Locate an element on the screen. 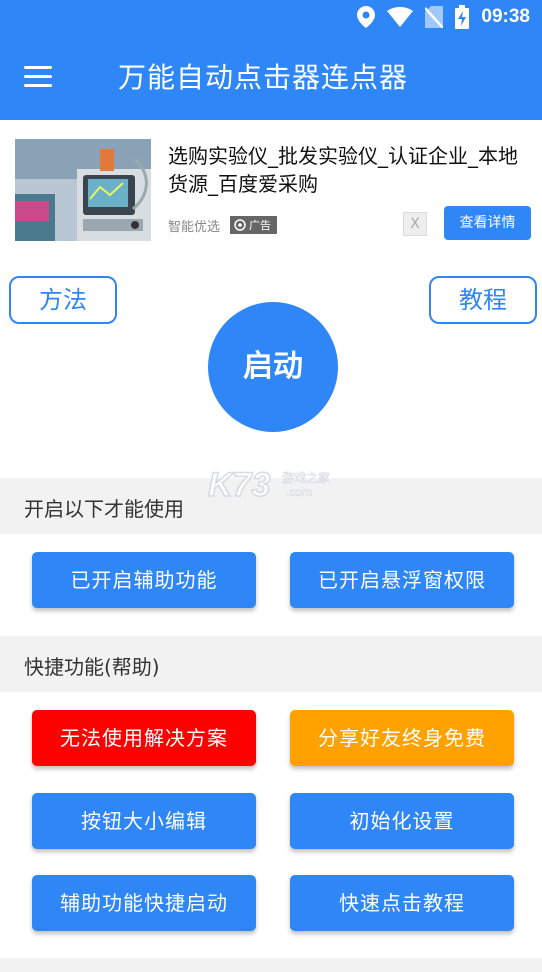  share-free-forever-button: 分享好友终身免费 is located at coordinates (402, 738).